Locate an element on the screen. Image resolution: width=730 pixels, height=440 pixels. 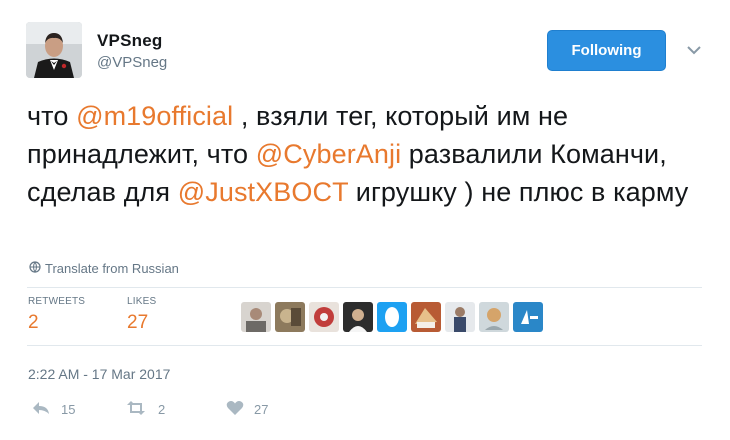
author-name: VPSneg is located at coordinates (129, 41).